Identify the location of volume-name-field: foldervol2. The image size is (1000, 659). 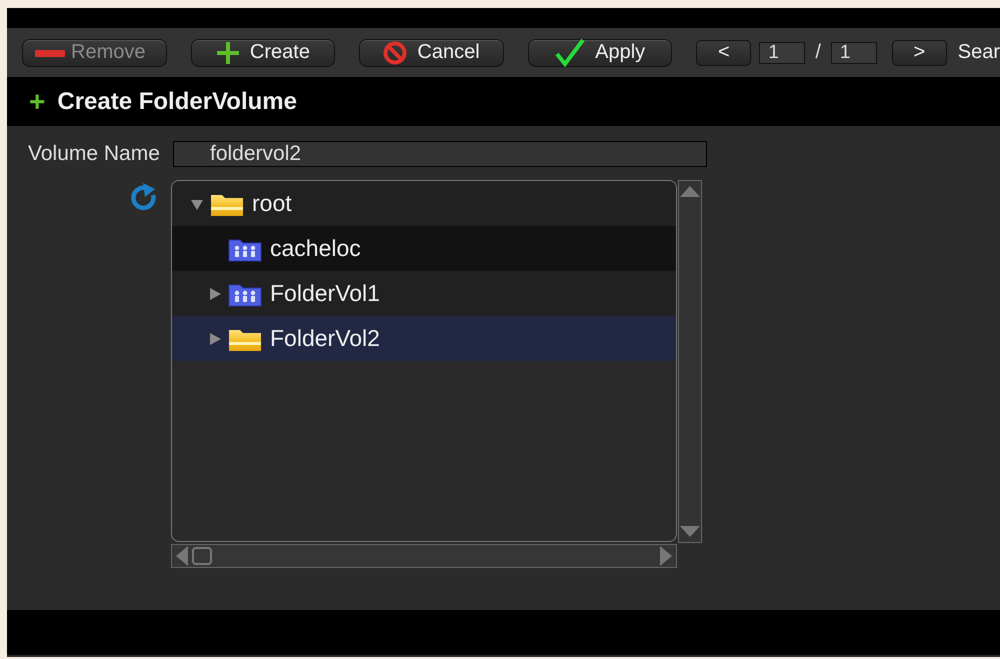
(440, 154).